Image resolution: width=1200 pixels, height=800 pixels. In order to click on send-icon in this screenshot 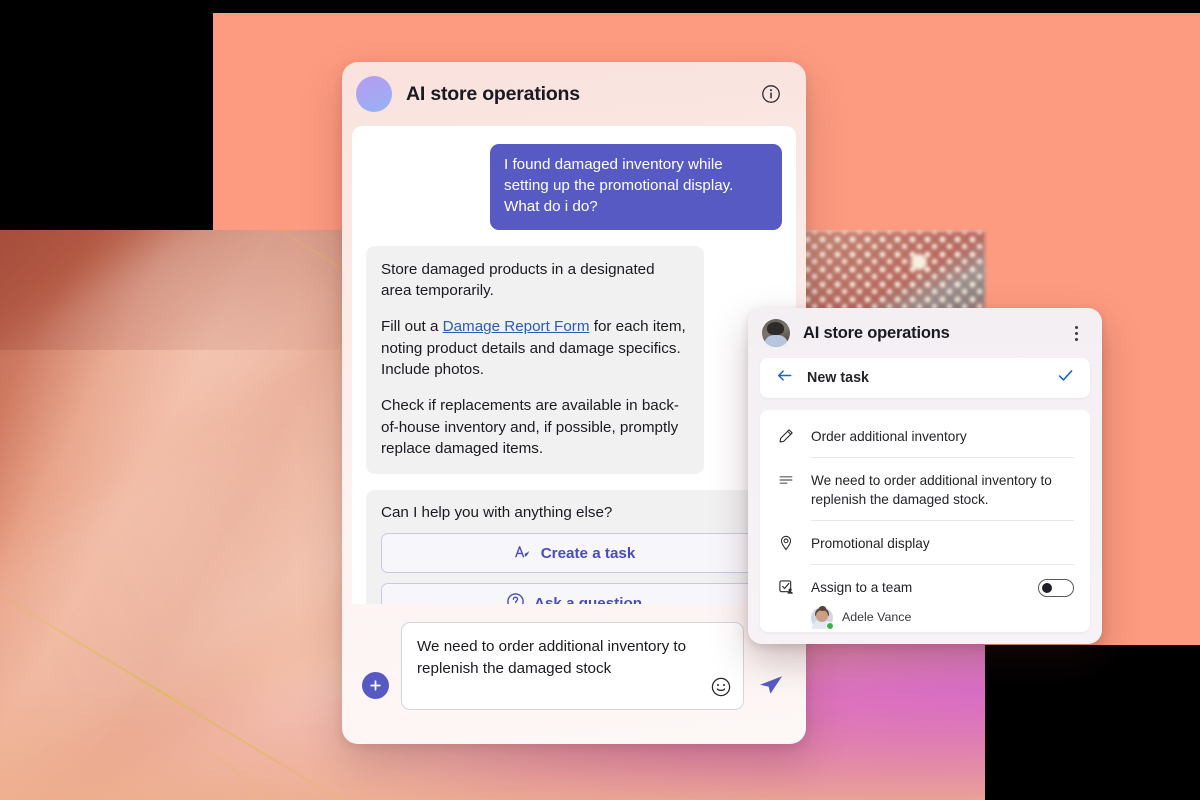, I will do `click(771, 685)`.